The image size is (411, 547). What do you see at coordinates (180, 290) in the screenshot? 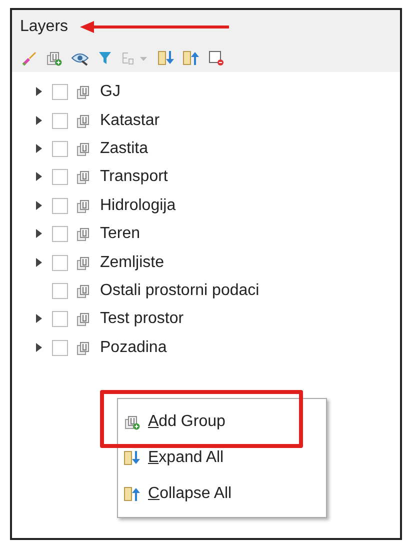
I see `layer-name: Ostali prostorni podaci` at bounding box center [180, 290].